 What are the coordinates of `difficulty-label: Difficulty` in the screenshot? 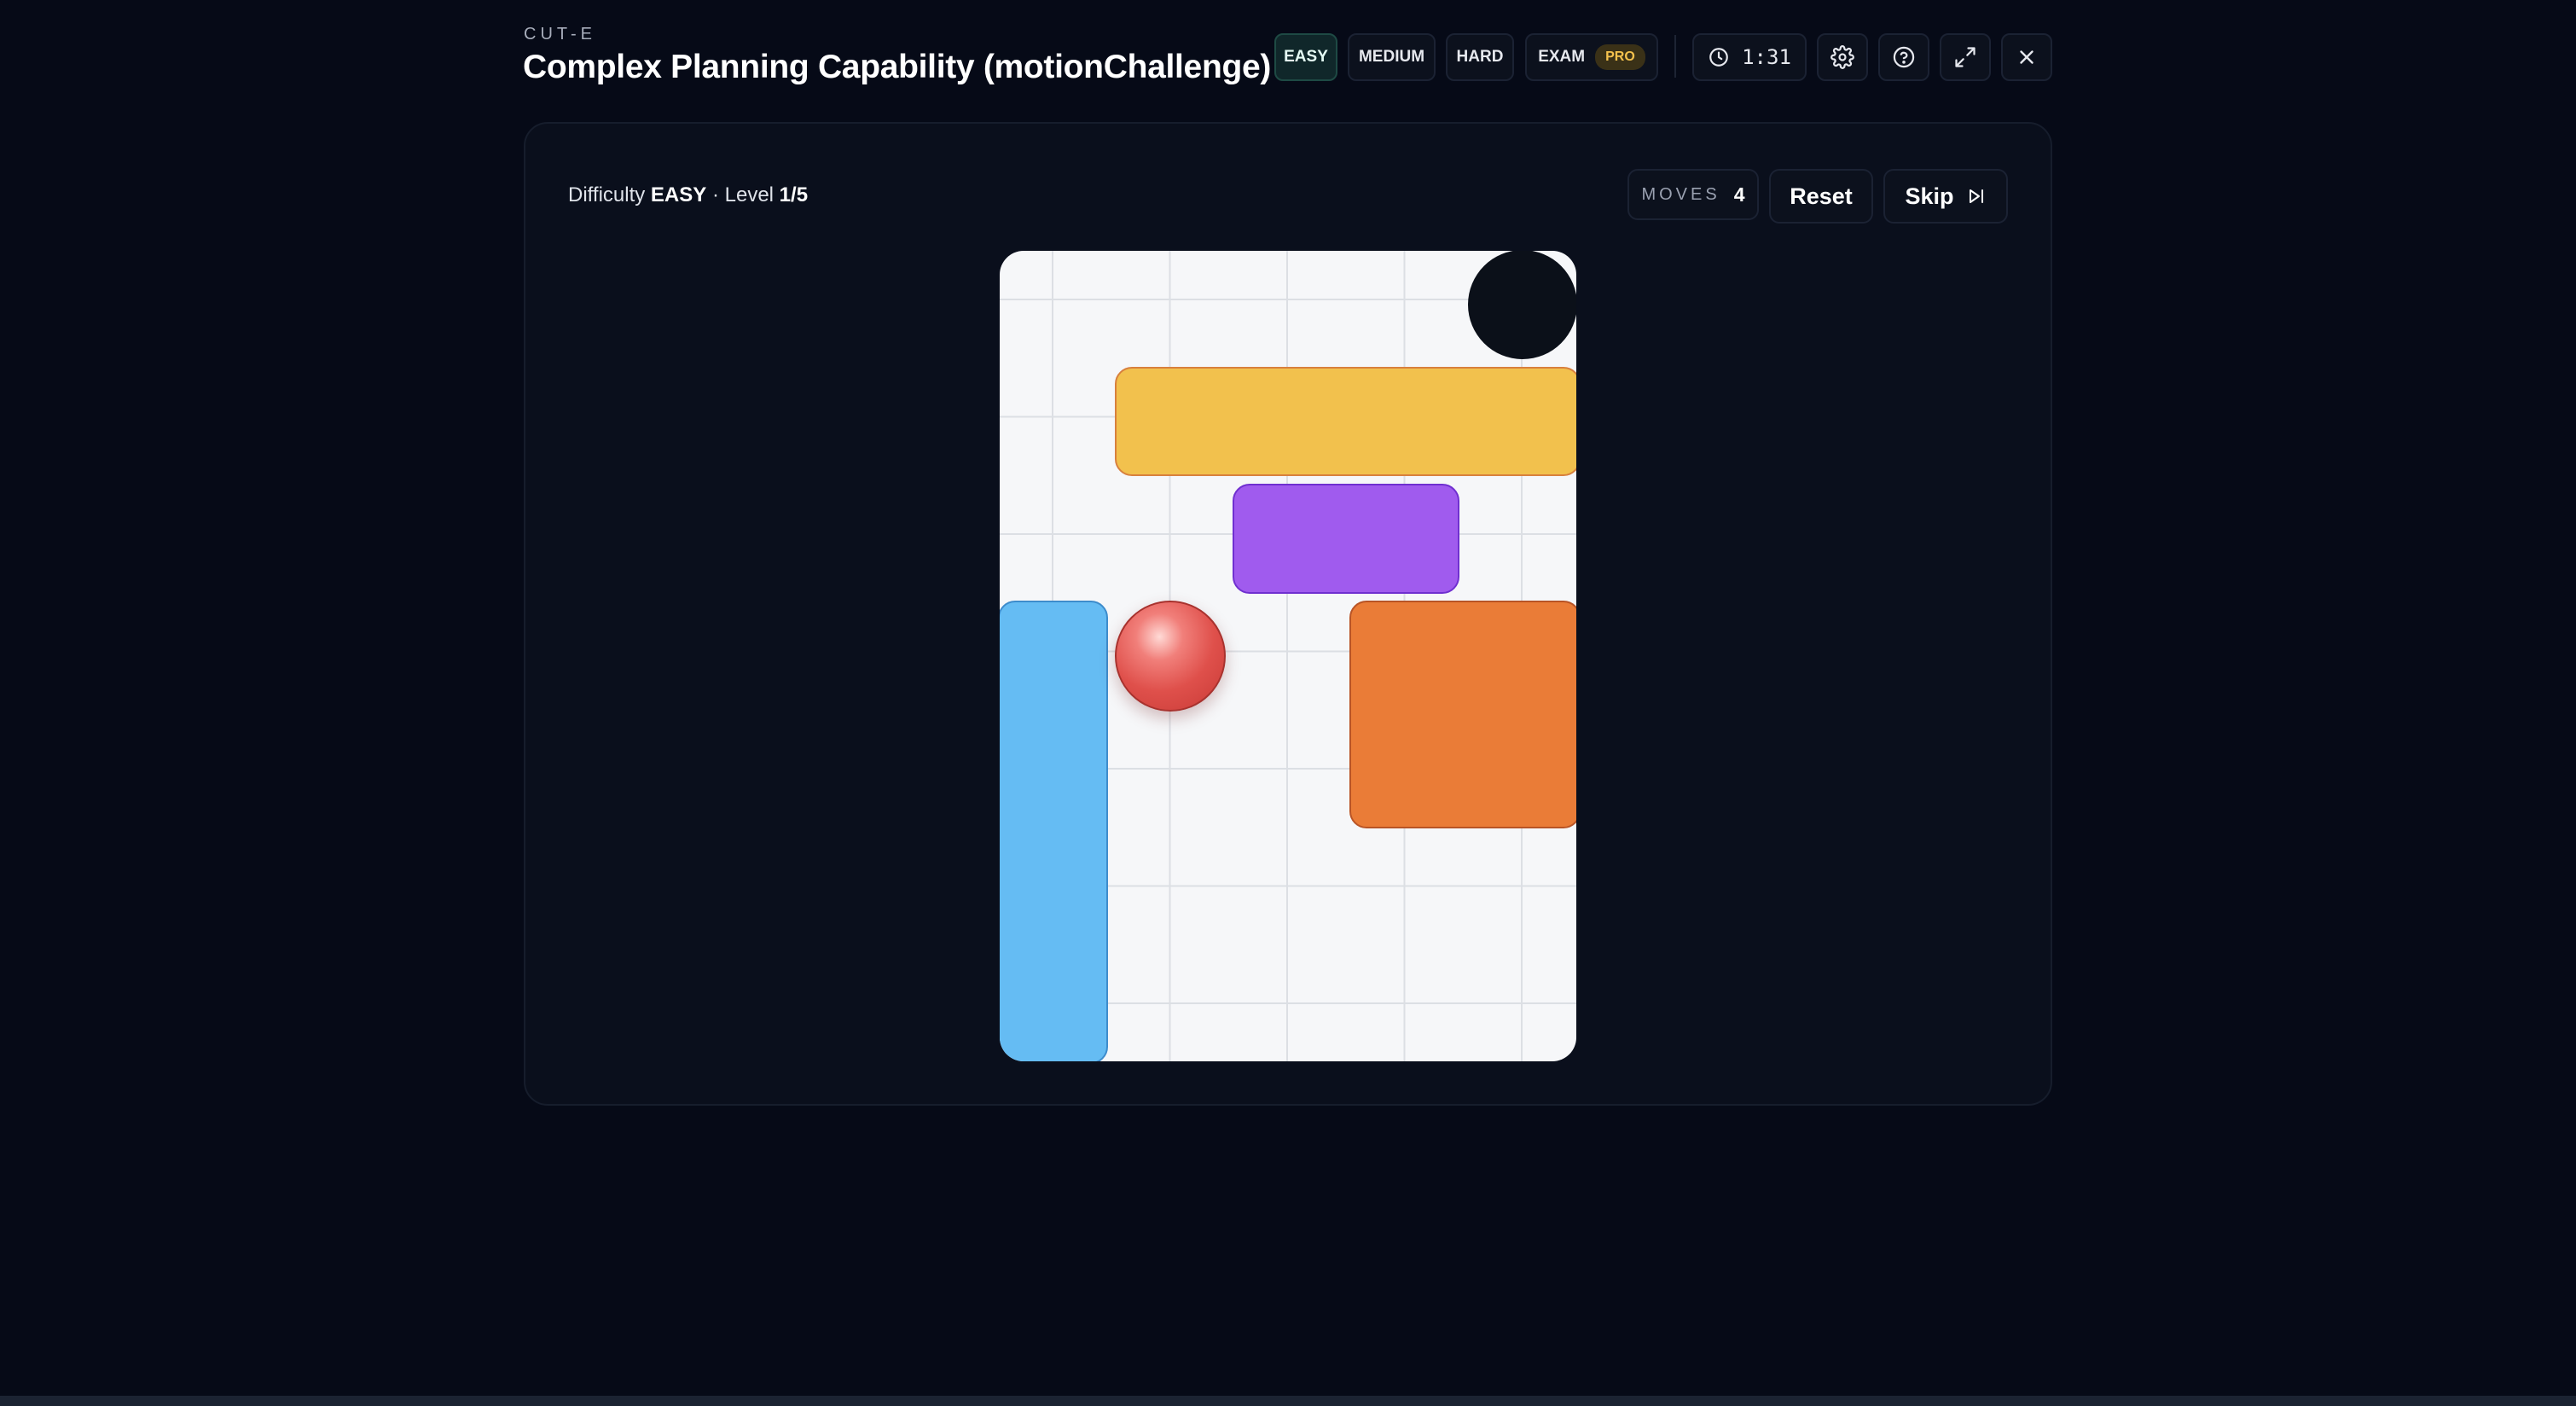 It's located at (607, 194).